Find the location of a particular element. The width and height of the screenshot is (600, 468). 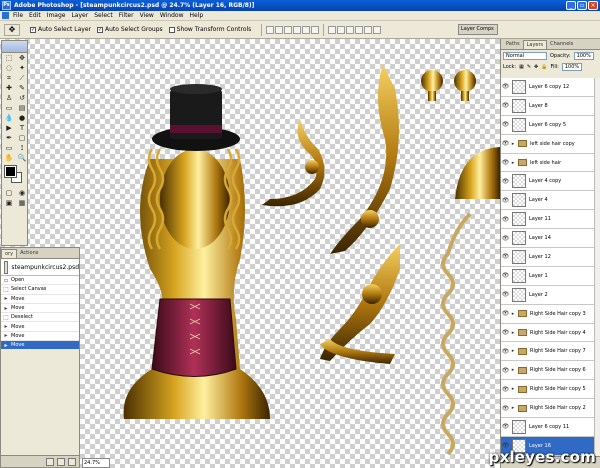

close-button: × is located at coordinates (593, 5).